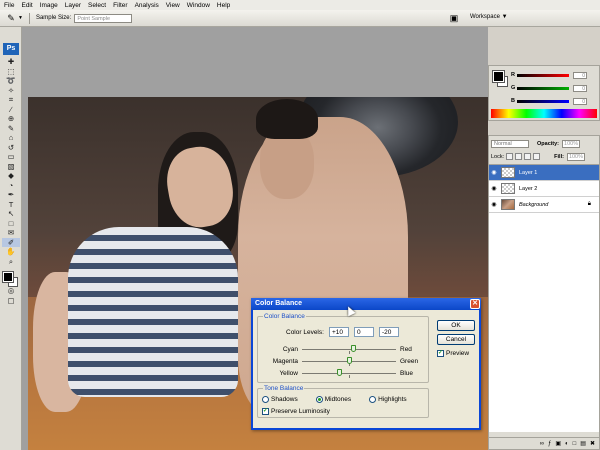 Image resolution: width=600 pixels, height=450 pixels. Describe the element at coordinates (11, 167) in the screenshot. I see `gradient-icon: ▧` at that location.